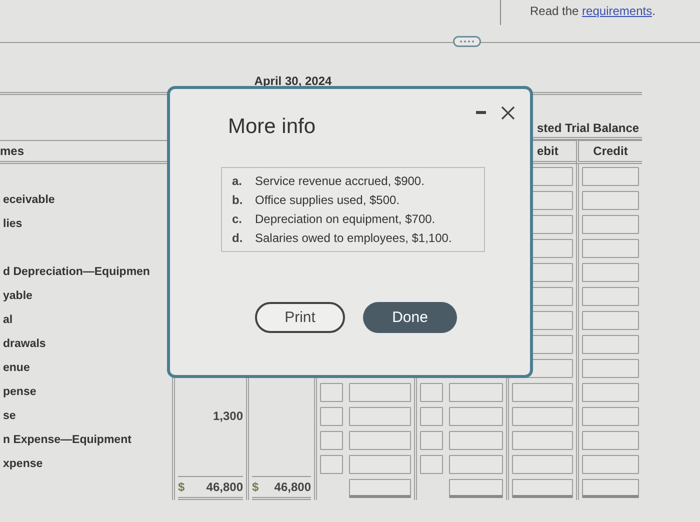 This screenshot has width=700, height=522. Describe the element at coordinates (238, 200) in the screenshot. I see `item-letter: b.` at that location.